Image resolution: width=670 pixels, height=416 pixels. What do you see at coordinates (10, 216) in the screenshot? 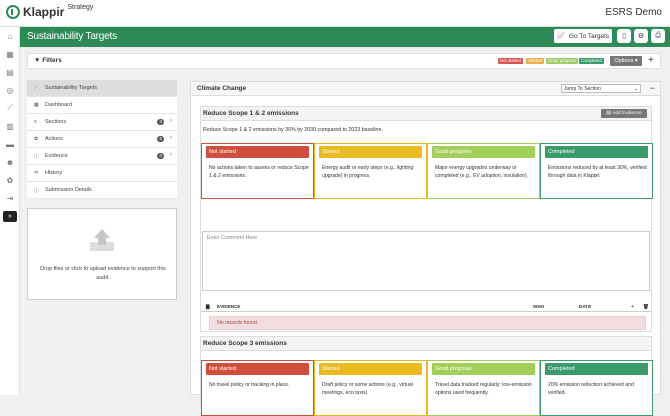
I see `expand-sidebar-icon: »` at bounding box center [10, 216].